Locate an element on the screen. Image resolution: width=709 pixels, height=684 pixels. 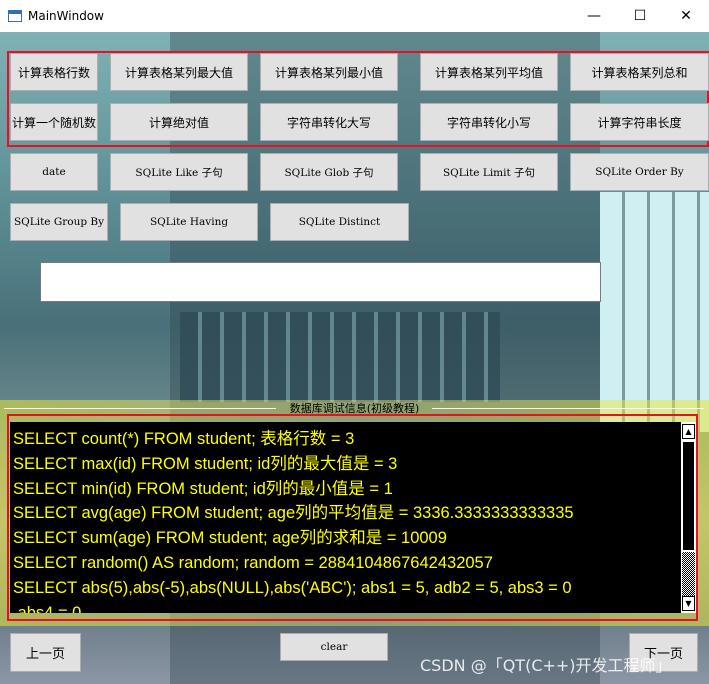
close-button: ✕ is located at coordinates (686, 16).